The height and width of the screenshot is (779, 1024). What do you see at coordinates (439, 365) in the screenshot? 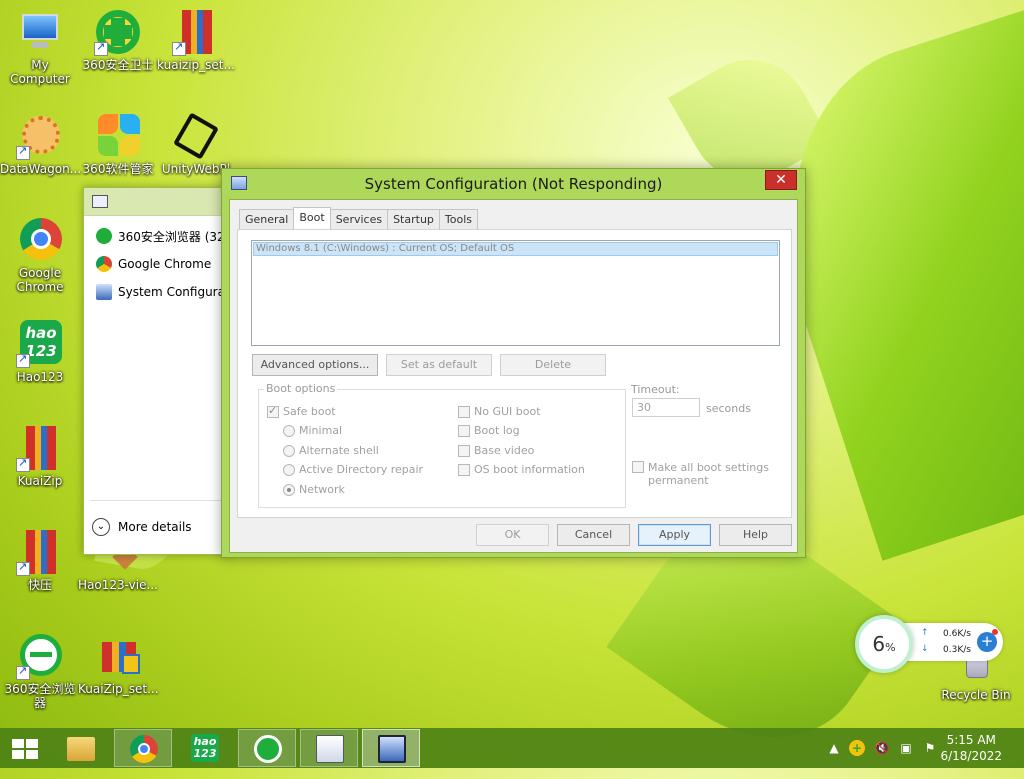
I see `set-as-default-button: Set as default` at bounding box center [439, 365].